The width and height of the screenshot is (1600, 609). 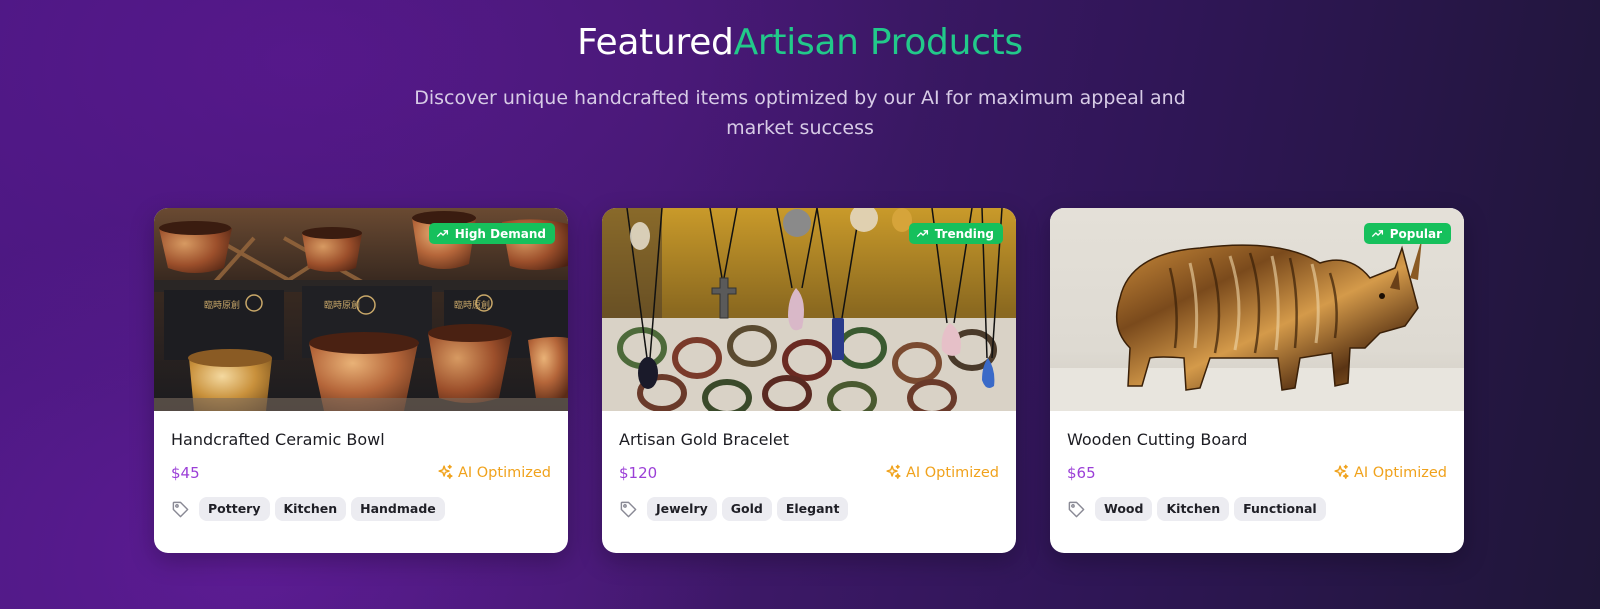 What do you see at coordinates (704, 439) in the screenshot?
I see `product-title: Artisan Gold Bracelet` at bounding box center [704, 439].